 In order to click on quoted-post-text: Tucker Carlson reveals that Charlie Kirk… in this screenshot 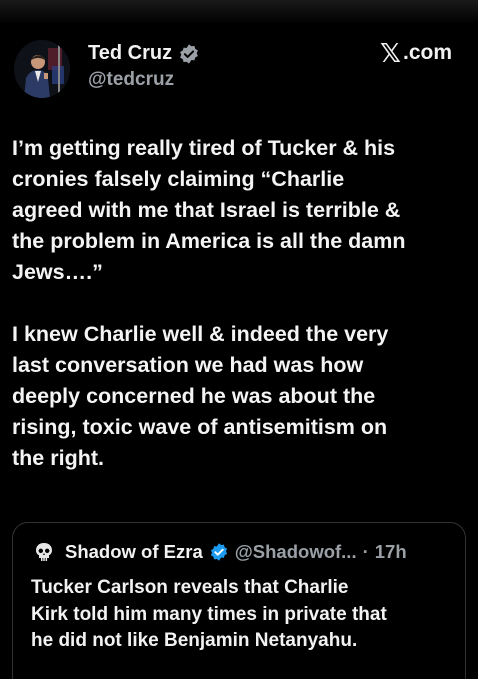, I will do `click(209, 614)`.